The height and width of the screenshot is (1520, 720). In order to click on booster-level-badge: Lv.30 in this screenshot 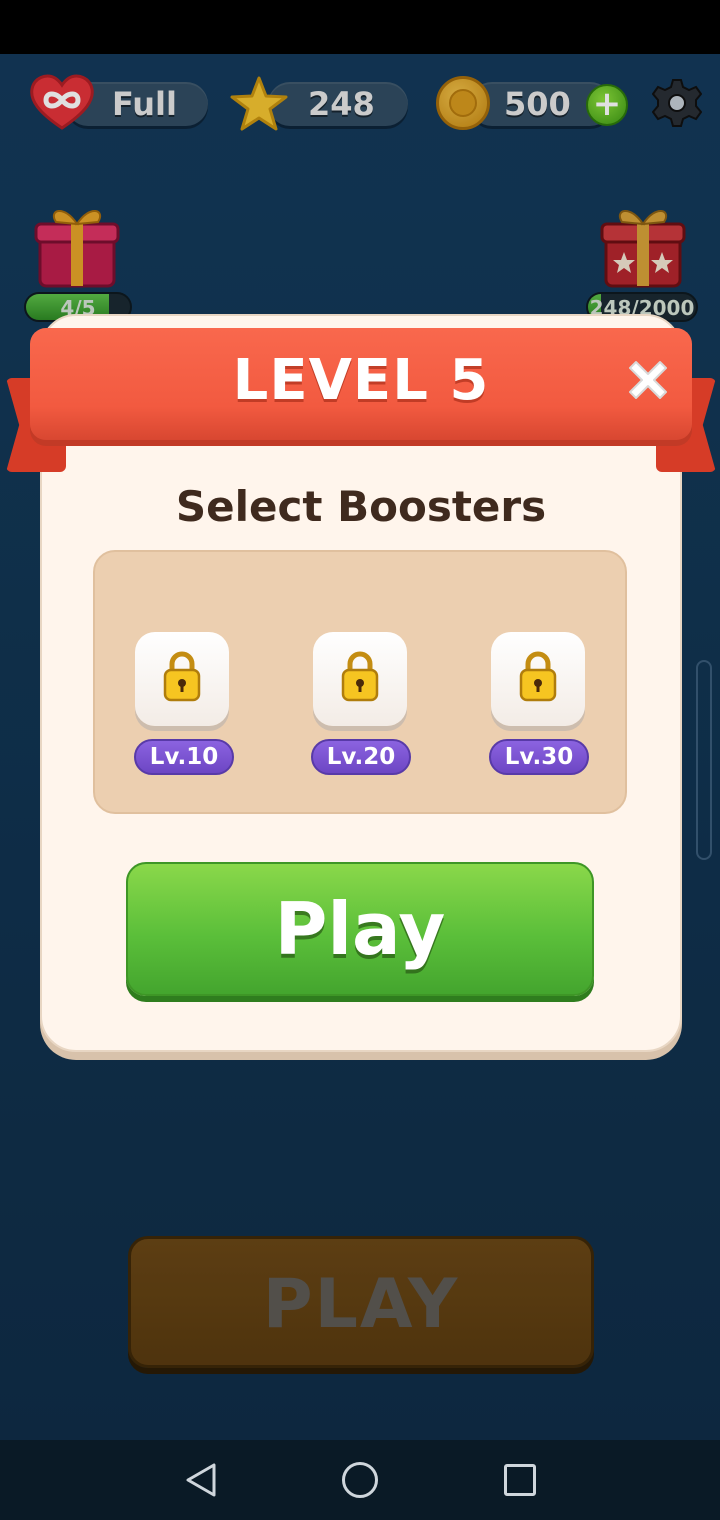, I will do `click(539, 757)`.